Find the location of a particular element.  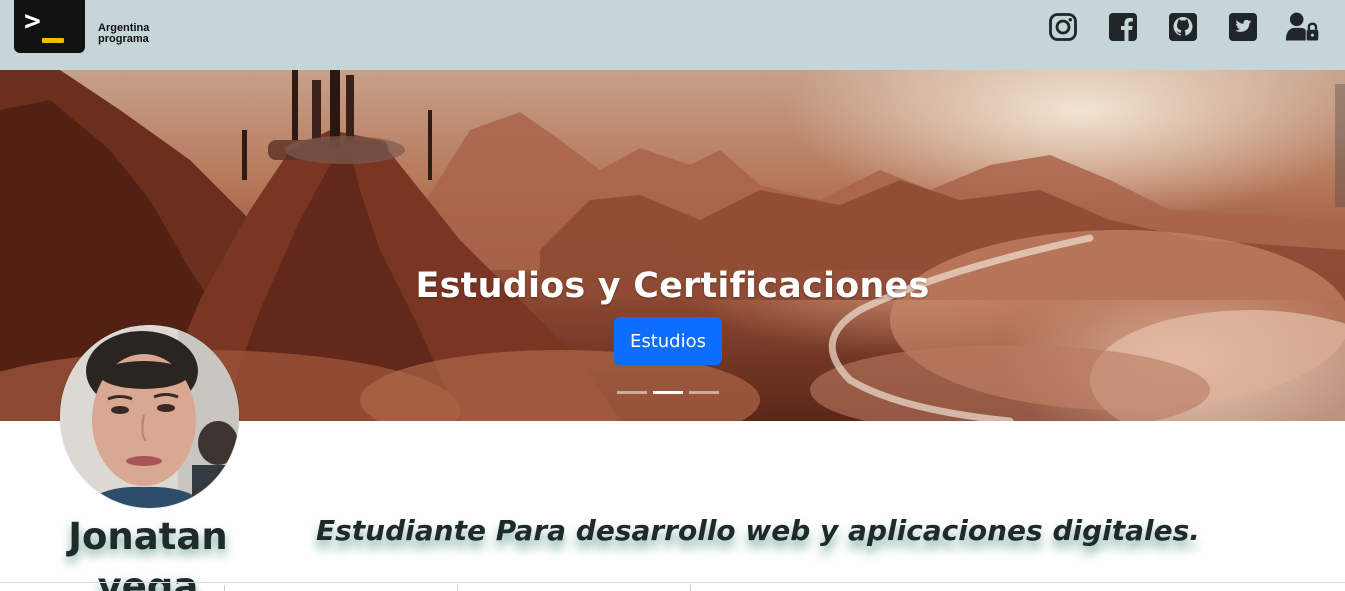

logo-line-2: programa is located at coordinates (123, 39).